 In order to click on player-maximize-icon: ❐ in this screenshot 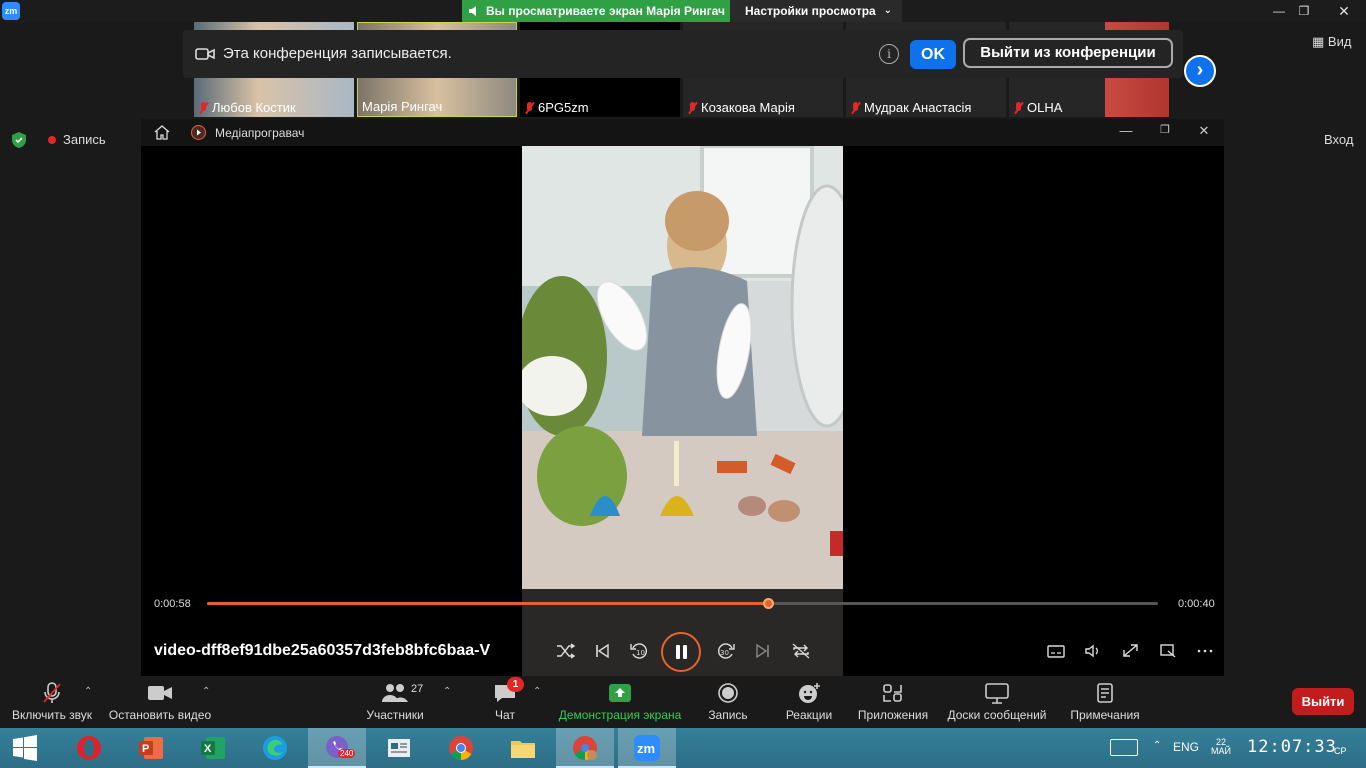, I will do `click(1165, 132)`.